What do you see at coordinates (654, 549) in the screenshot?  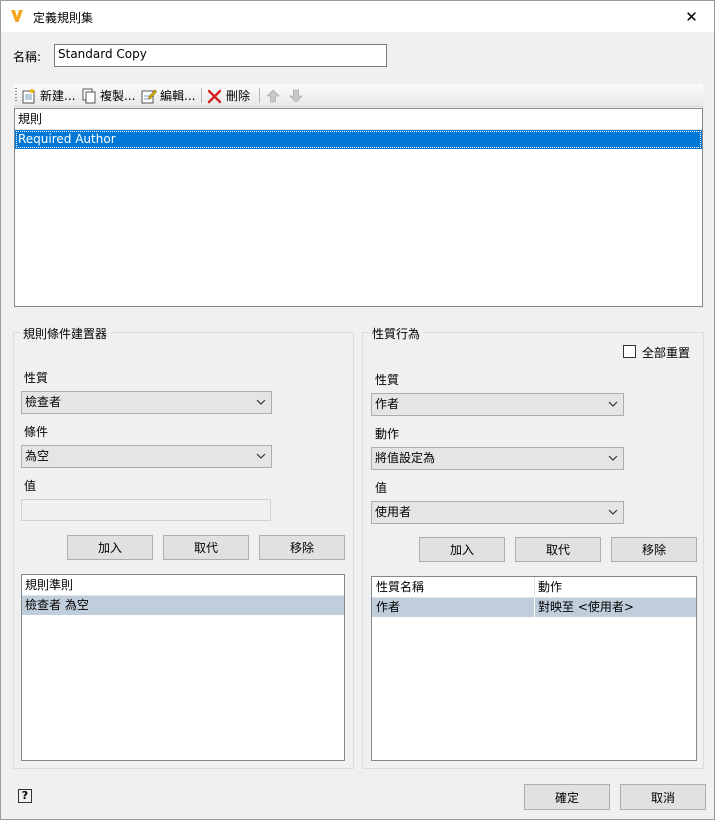 I see `pb-remove-button: 移除` at bounding box center [654, 549].